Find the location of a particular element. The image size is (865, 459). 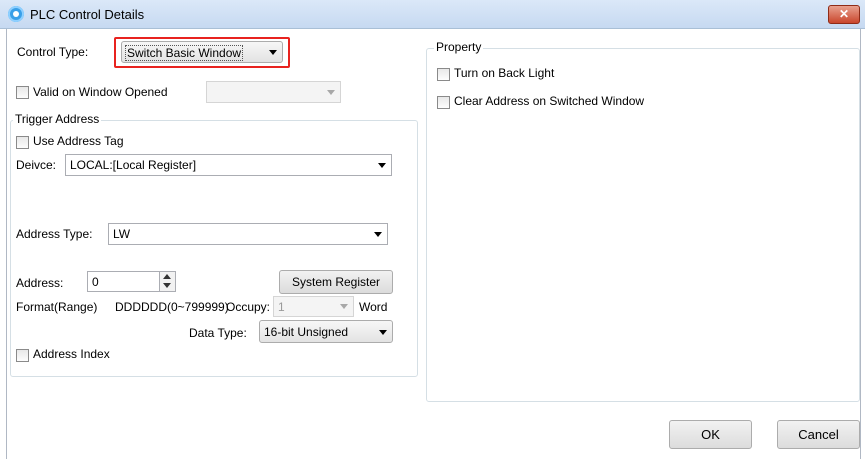

control-type-label: Control Type: is located at coordinates (53, 52).